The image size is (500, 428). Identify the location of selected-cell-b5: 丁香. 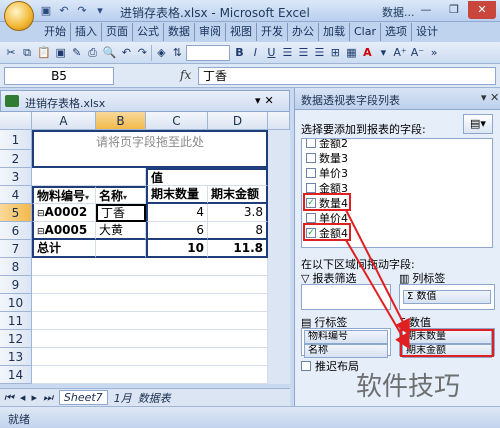
(121, 213).